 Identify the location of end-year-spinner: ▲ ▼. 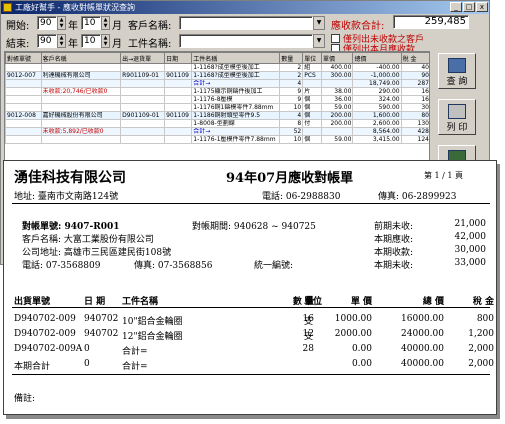
(61, 41).